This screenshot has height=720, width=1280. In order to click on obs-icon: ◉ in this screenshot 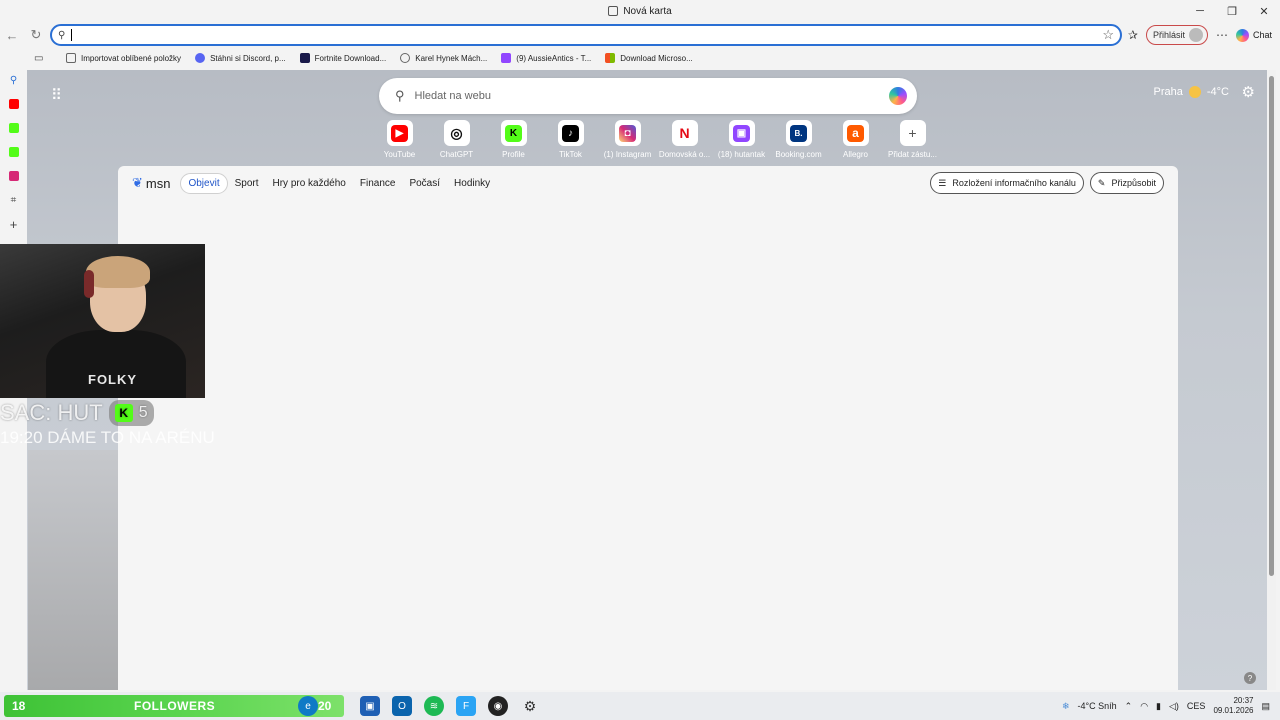, I will do `click(498, 706)`.